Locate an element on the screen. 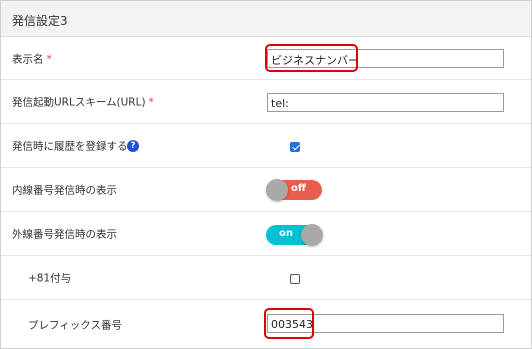 The height and width of the screenshot is (349, 532). row-url-scheme: 発信起動URLスキーム(URL) * is located at coordinates (266, 102).